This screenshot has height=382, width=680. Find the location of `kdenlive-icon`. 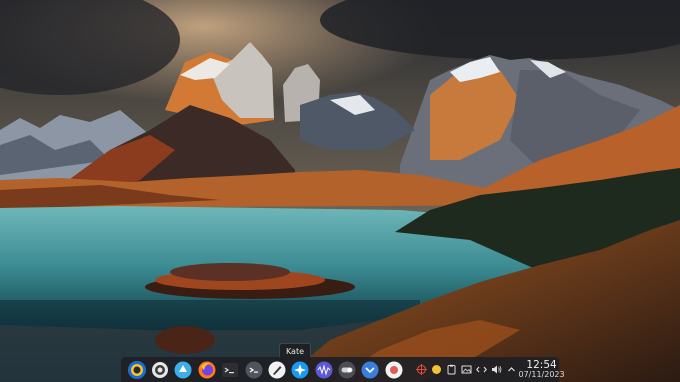

kdenlive-icon is located at coordinates (300, 370).